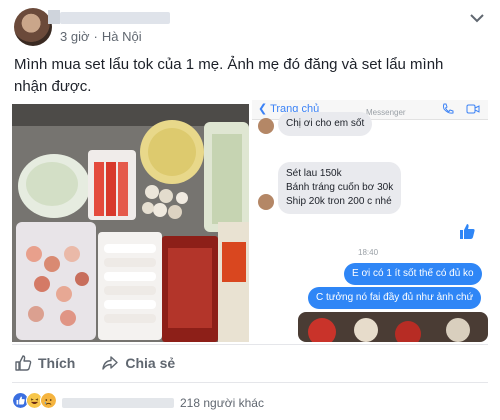 This screenshot has width=500, height=420. What do you see at coordinates (368, 252) in the screenshot?
I see `message-timestamp: 18:40` at bounding box center [368, 252].